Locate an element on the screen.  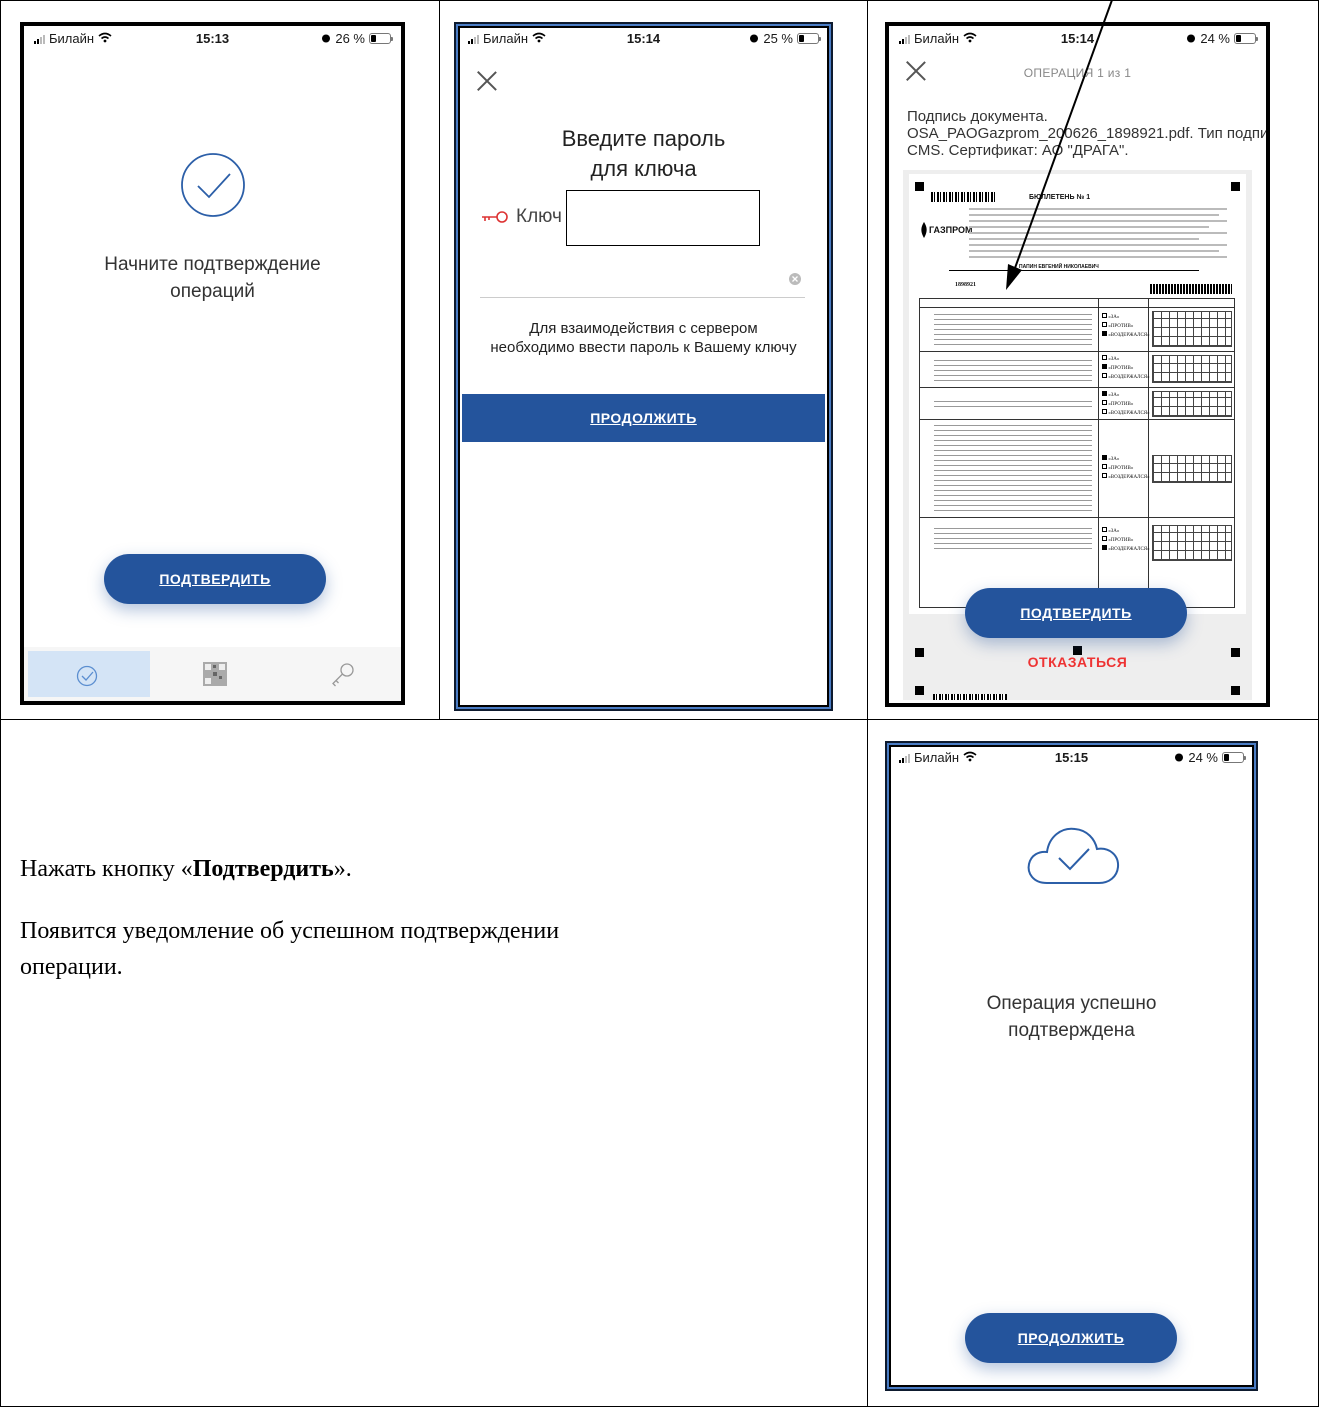
vote-row-5: «ЗА» «ПРОТИВ» «ВОЗДЕРЖАЛСЯ» is located at coordinates (1126, 540).